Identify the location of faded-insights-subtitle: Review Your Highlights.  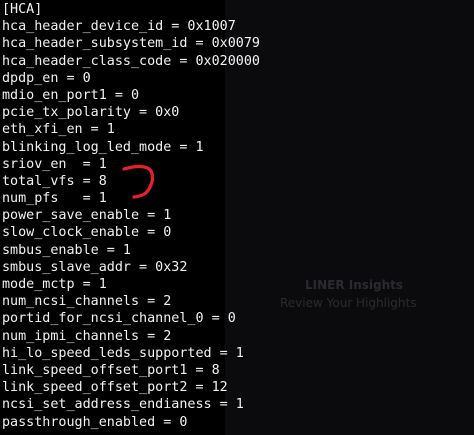
(348, 303).